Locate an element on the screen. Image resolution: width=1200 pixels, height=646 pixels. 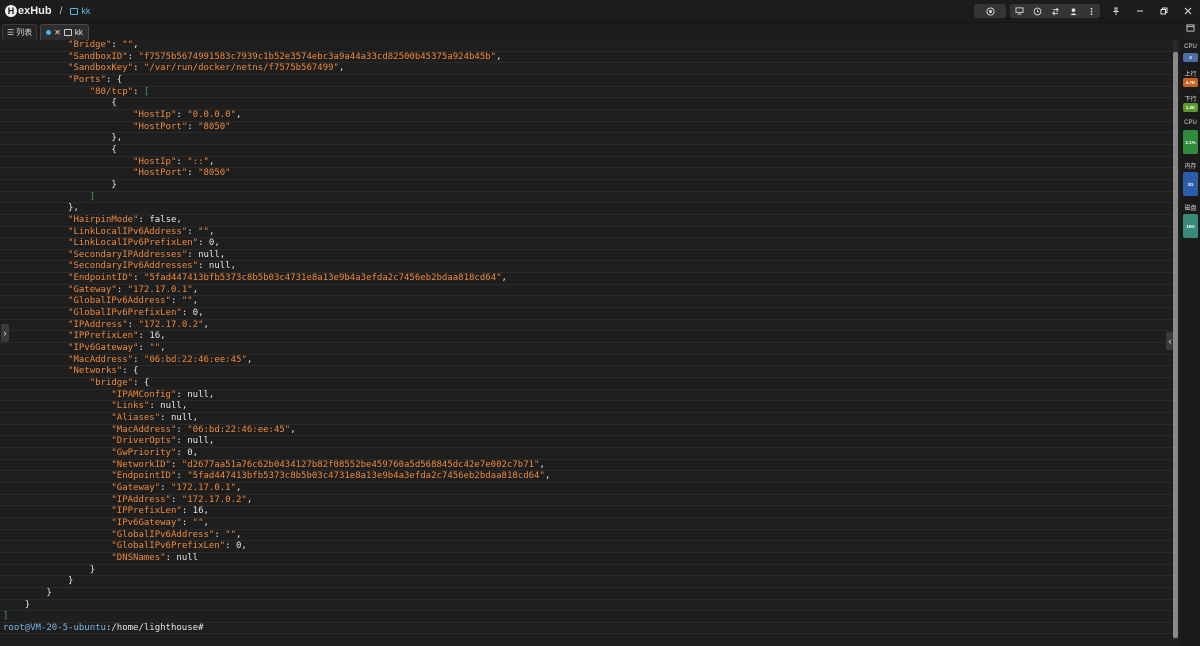
terminal-token: "MacAddress" is located at coordinates (101, 359).